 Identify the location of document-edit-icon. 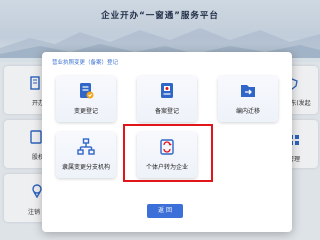
(87, 91).